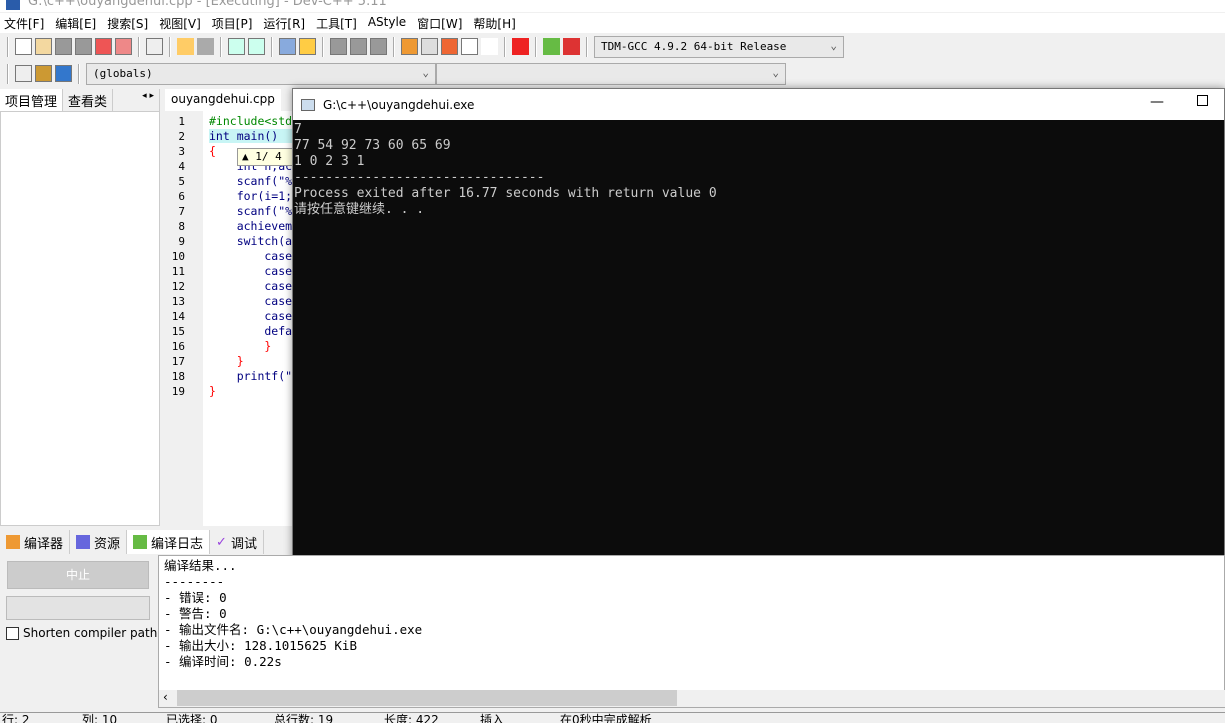 The width and height of the screenshot is (1225, 723). I want to click on compile-run-icon, so click(449, 46).